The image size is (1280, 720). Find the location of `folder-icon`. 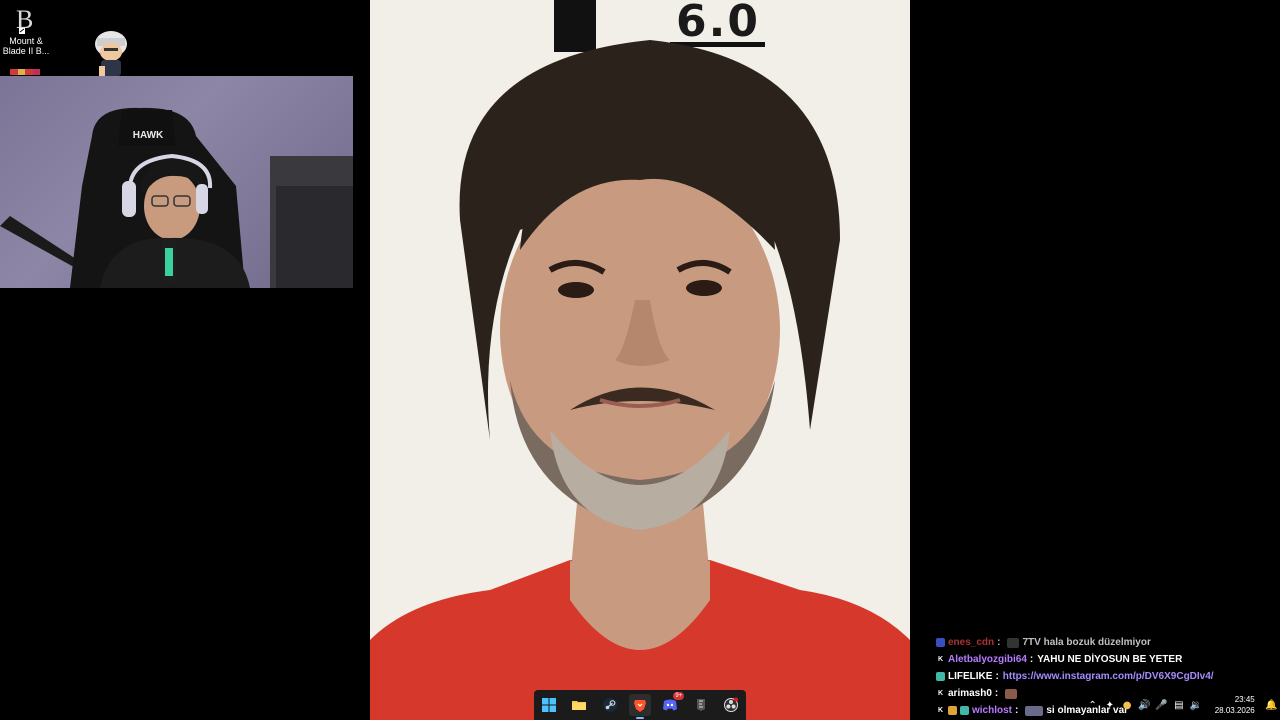

folder-icon is located at coordinates (579, 705).